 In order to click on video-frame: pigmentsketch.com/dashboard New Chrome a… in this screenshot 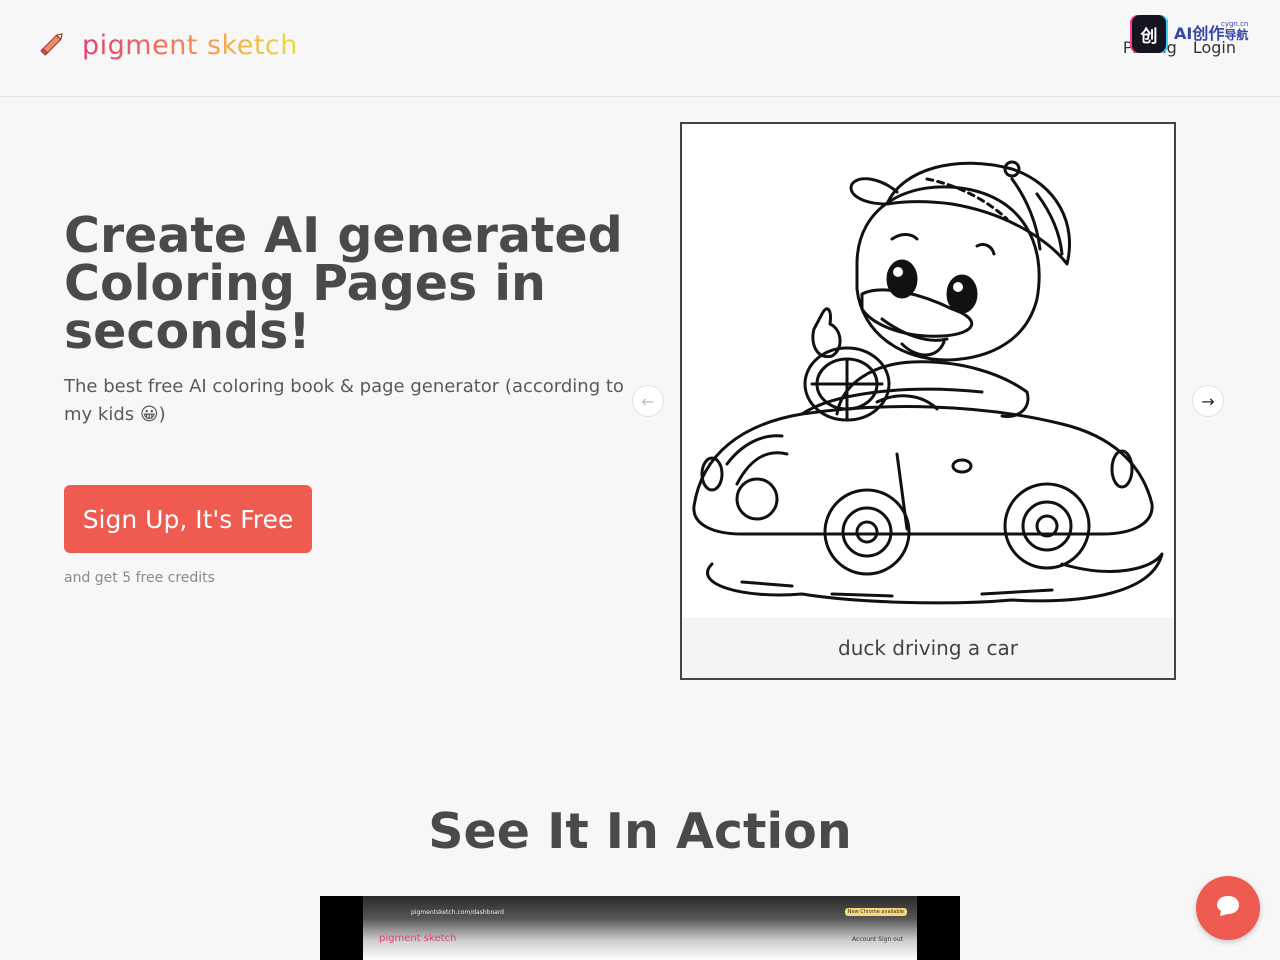, I will do `click(640, 928)`.